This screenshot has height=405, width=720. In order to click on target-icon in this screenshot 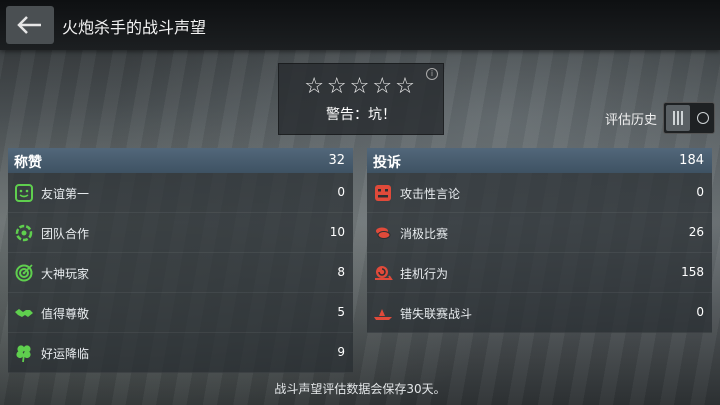, I will do `click(24, 273)`.